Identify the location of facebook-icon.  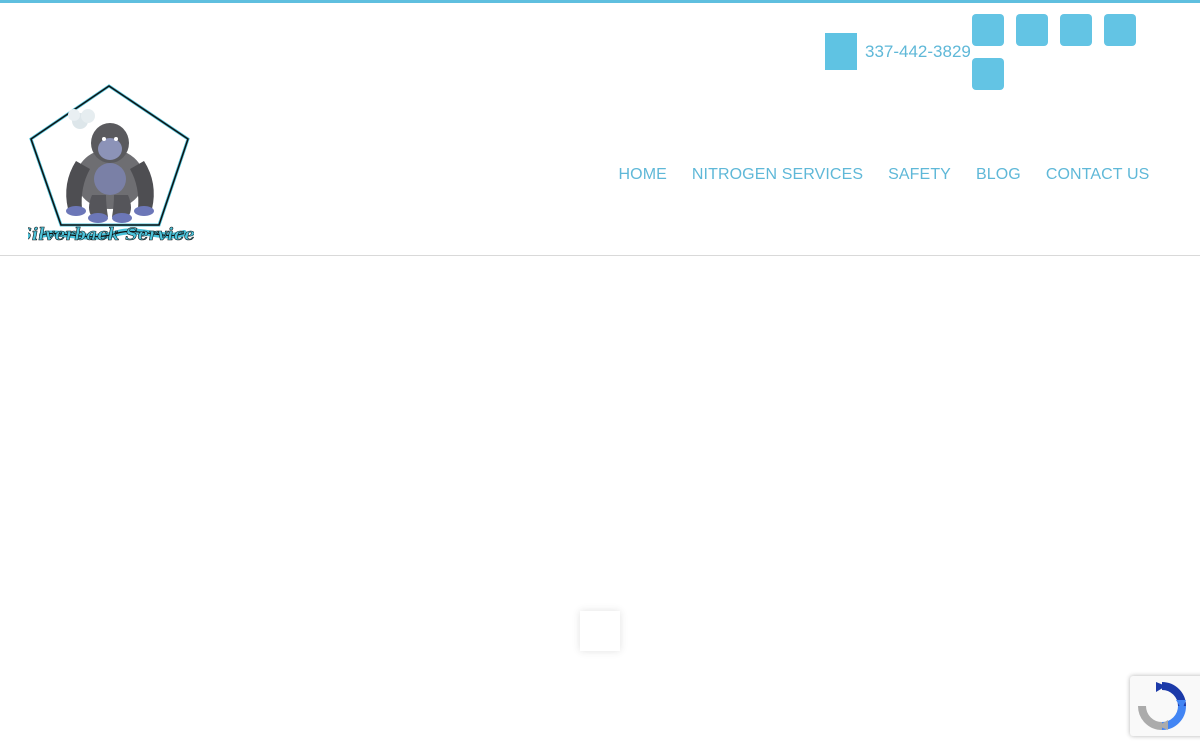
(988, 30).